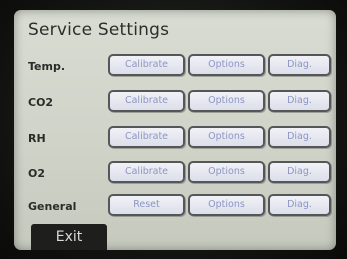  I want to click on rh-diag-button: Diag., so click(299, 137).